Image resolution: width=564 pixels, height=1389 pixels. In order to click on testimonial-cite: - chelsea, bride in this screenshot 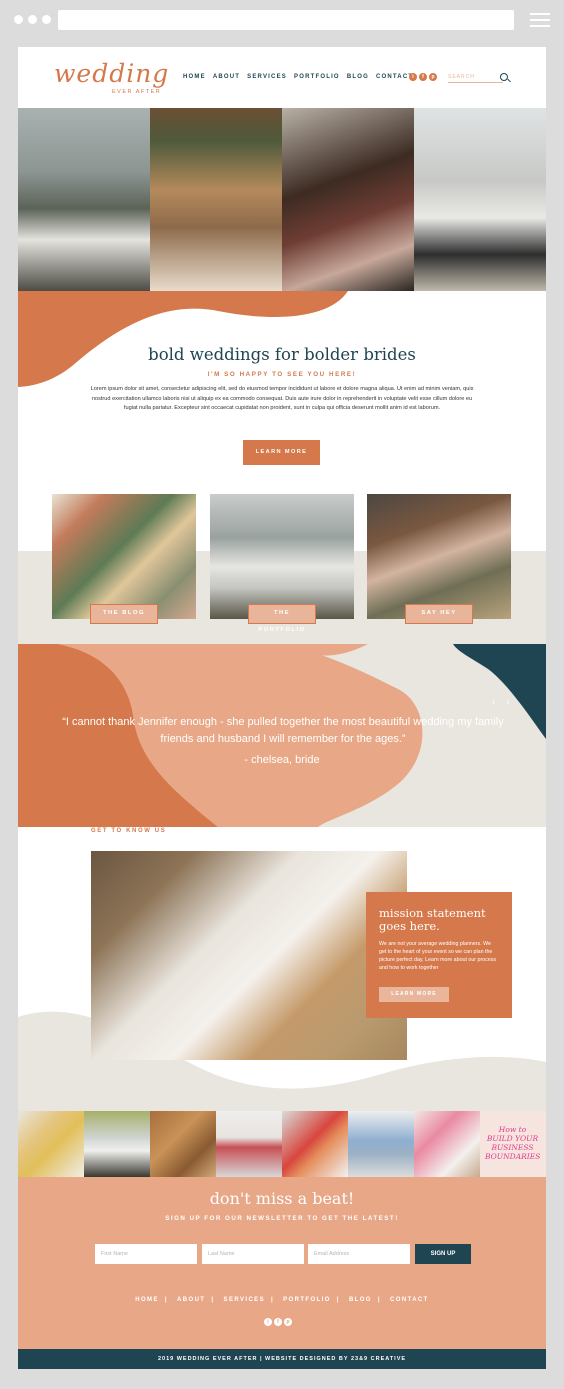, I will do `click(282, 760)`.